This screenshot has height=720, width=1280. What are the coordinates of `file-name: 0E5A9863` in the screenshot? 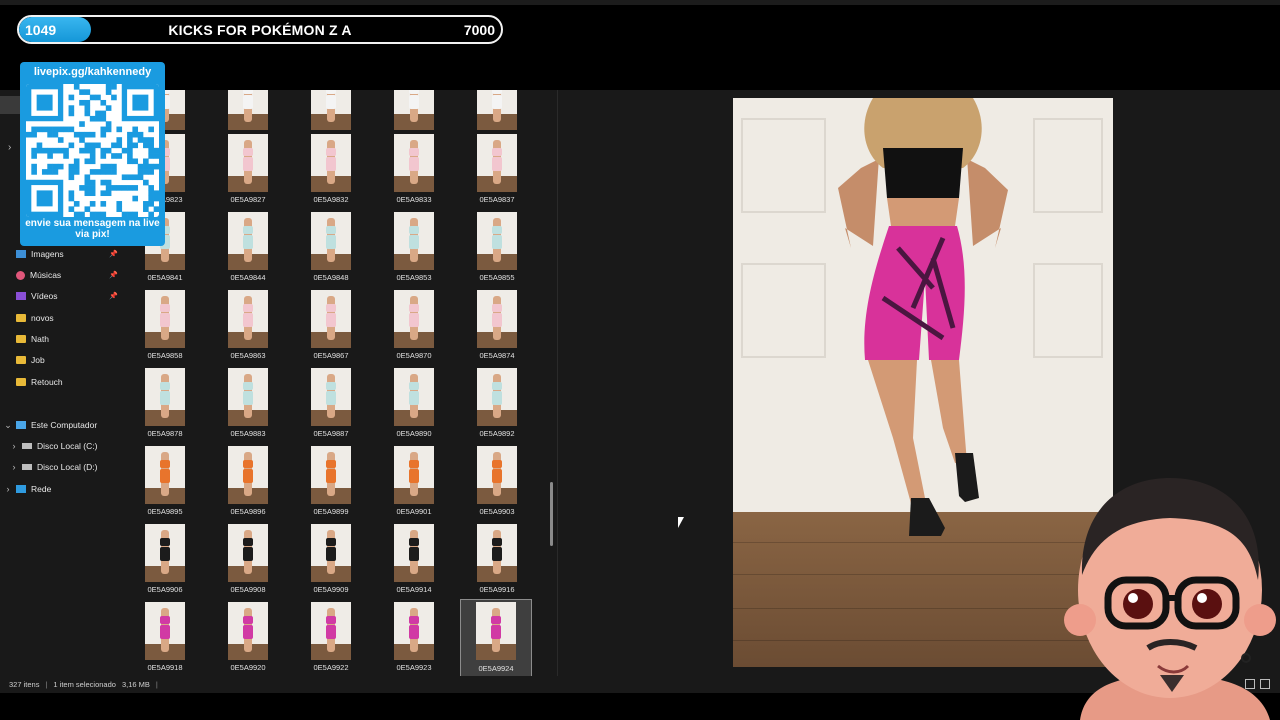 It's located at (248, 355).